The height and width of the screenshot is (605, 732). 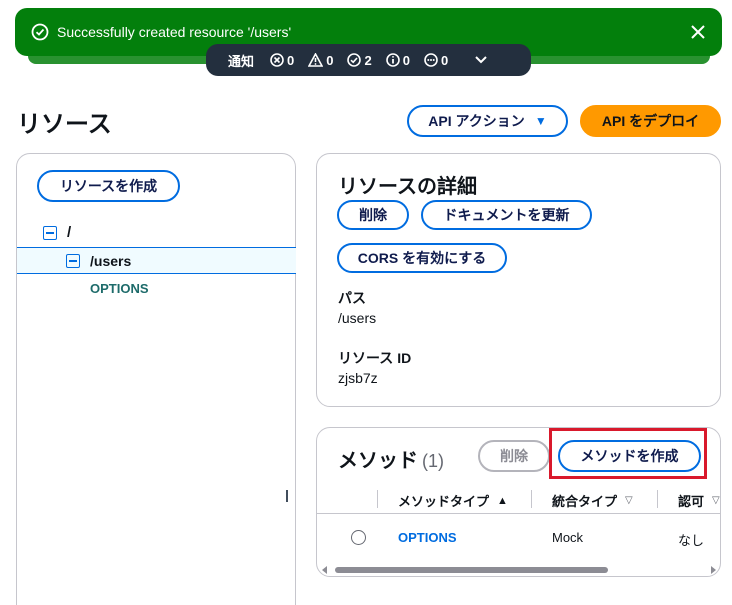 What do you see at coordinates (699, 500) in the screenshot?
I see `column-authorization: 認可 ▽` at bounding box center [699, 500].